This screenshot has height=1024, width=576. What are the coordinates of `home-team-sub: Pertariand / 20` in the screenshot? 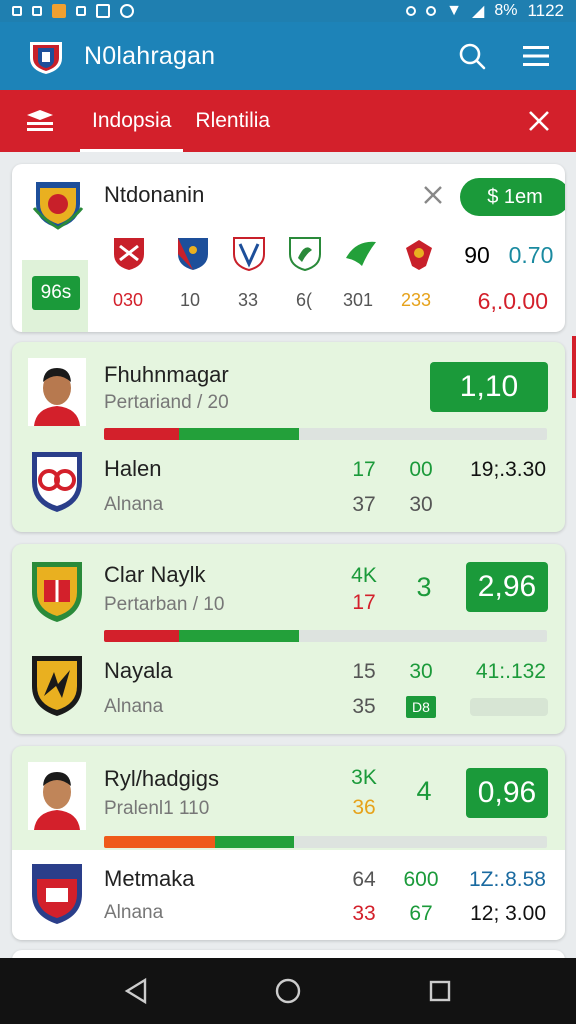 It's located at (166, 402).